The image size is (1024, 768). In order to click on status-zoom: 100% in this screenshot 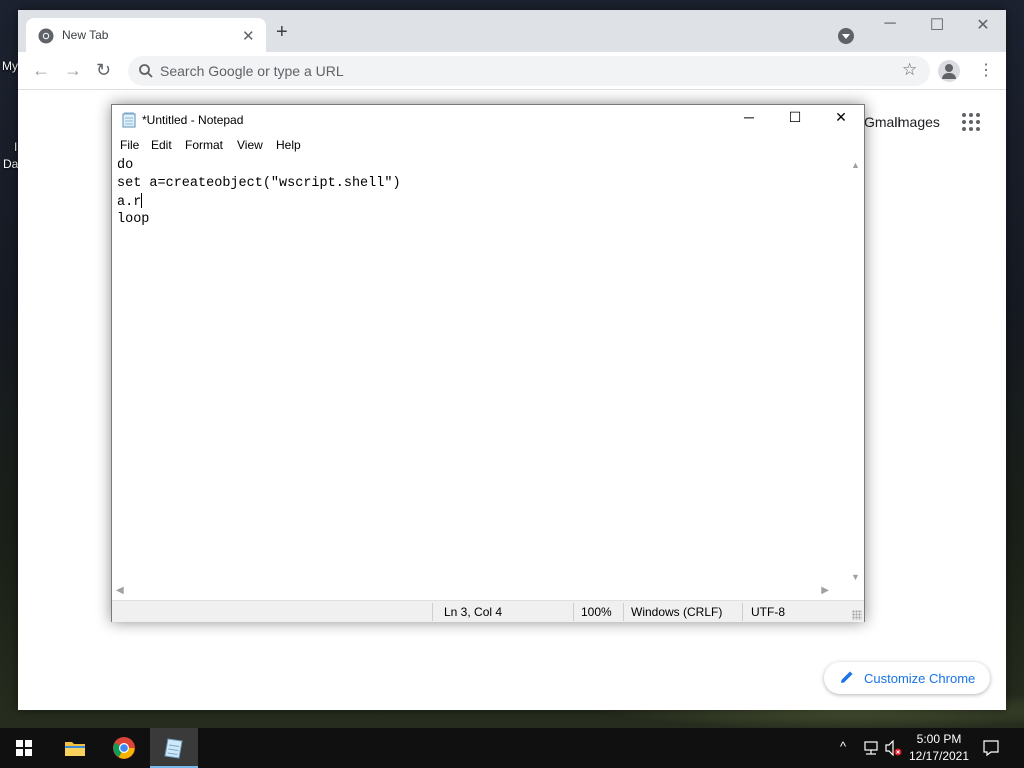, I will do `click(596, 612)`.